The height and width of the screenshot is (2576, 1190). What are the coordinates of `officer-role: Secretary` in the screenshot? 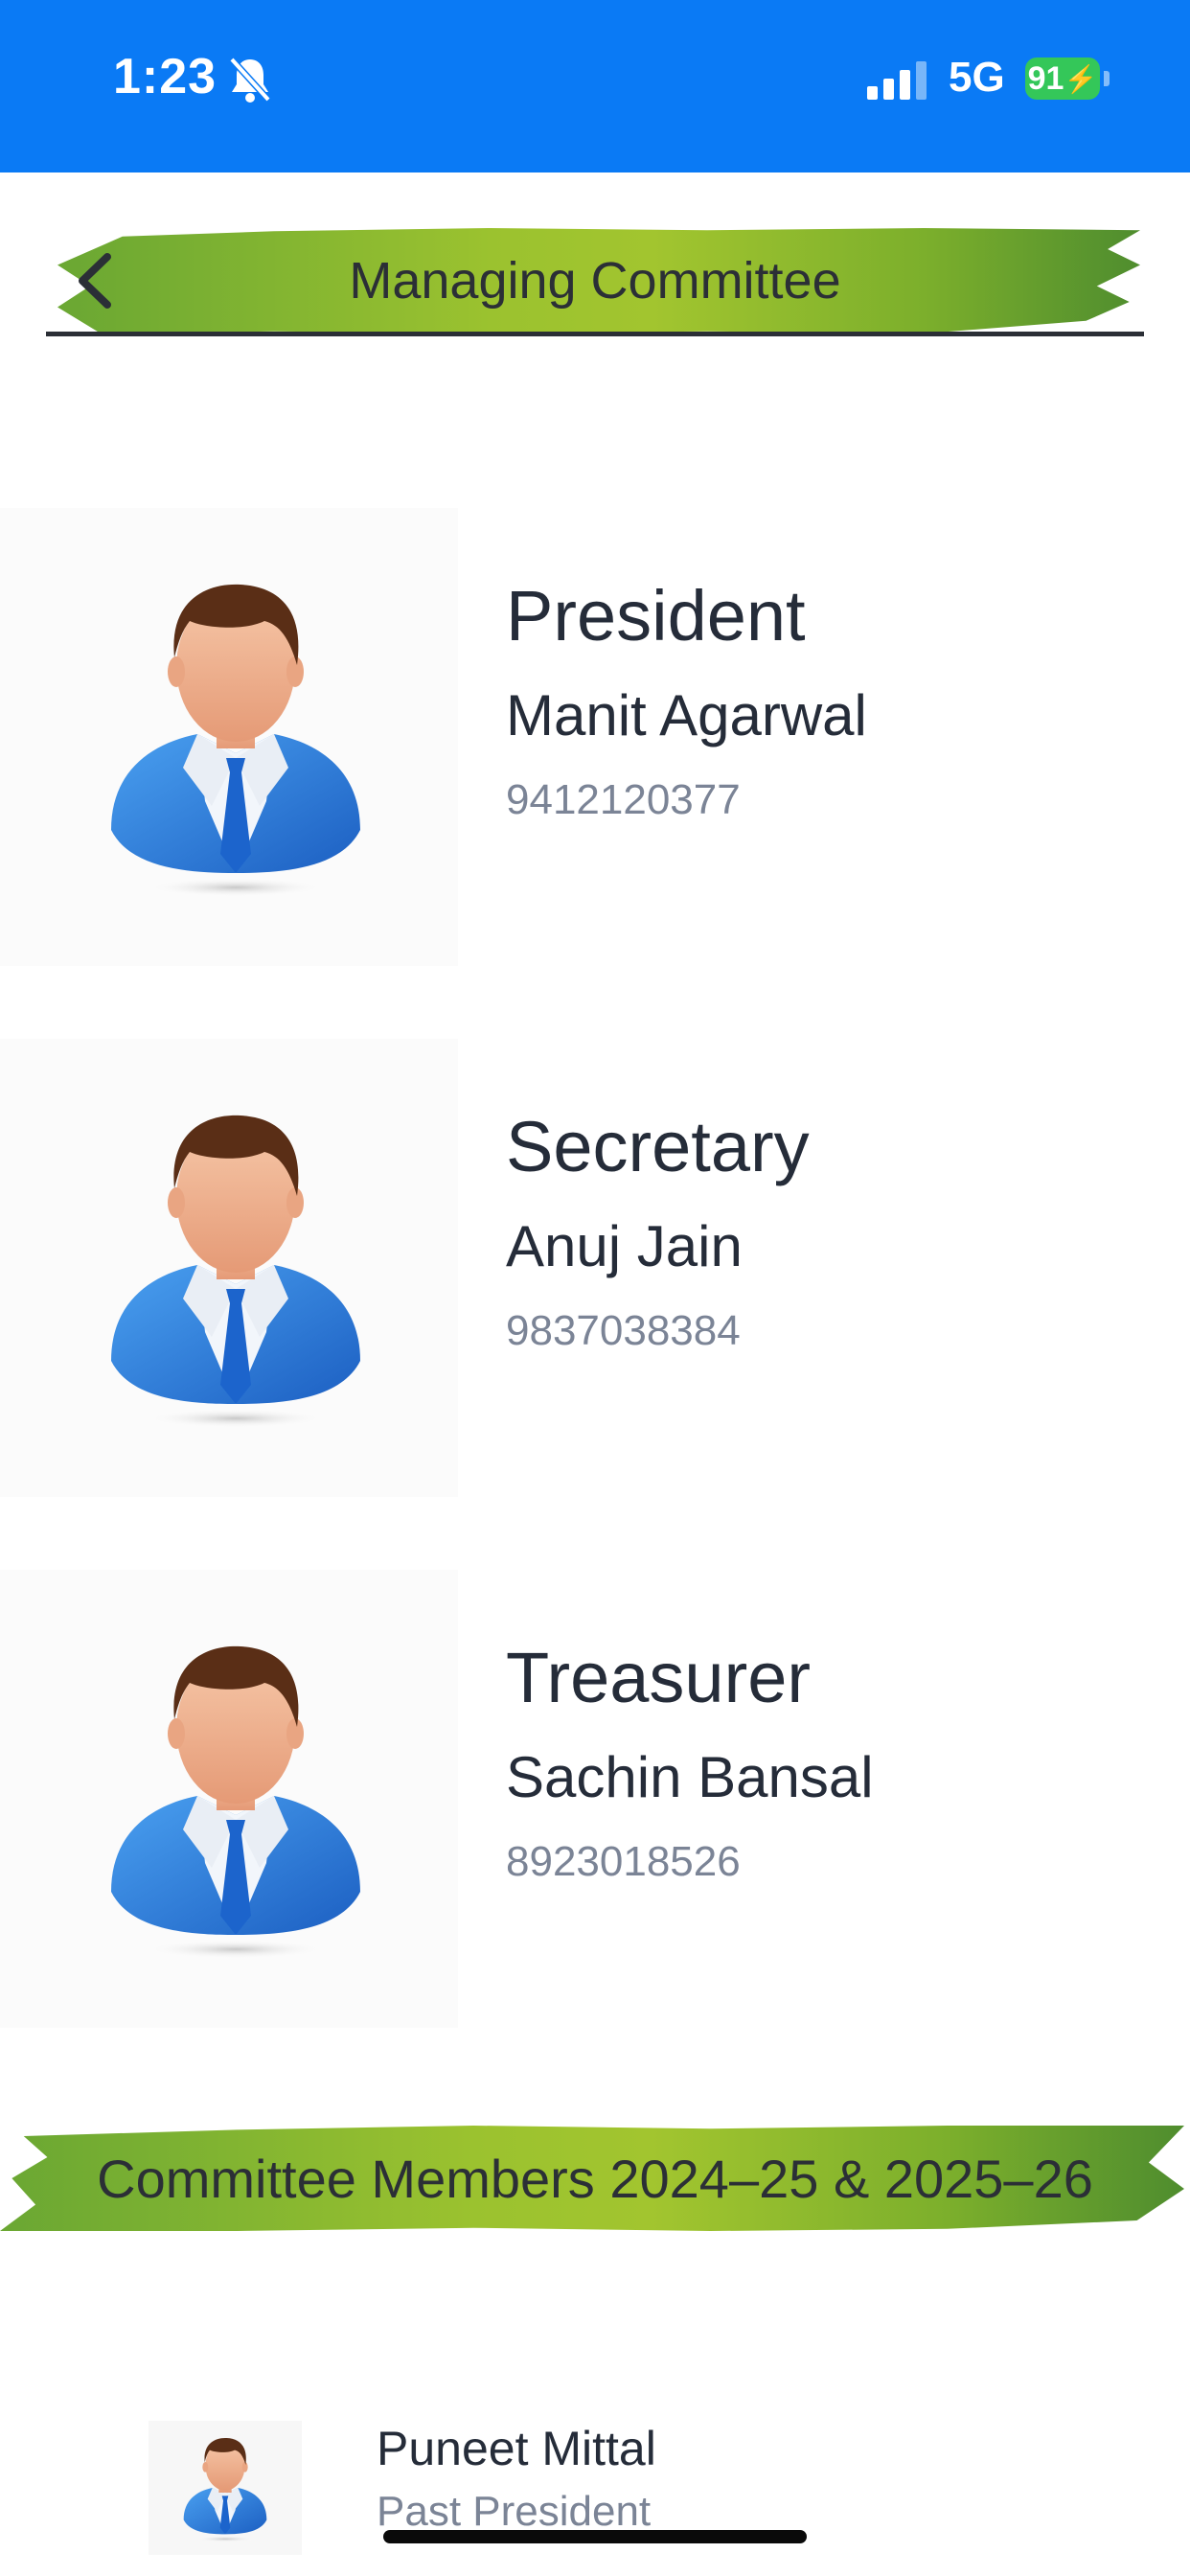 It's located at (658, 1146).